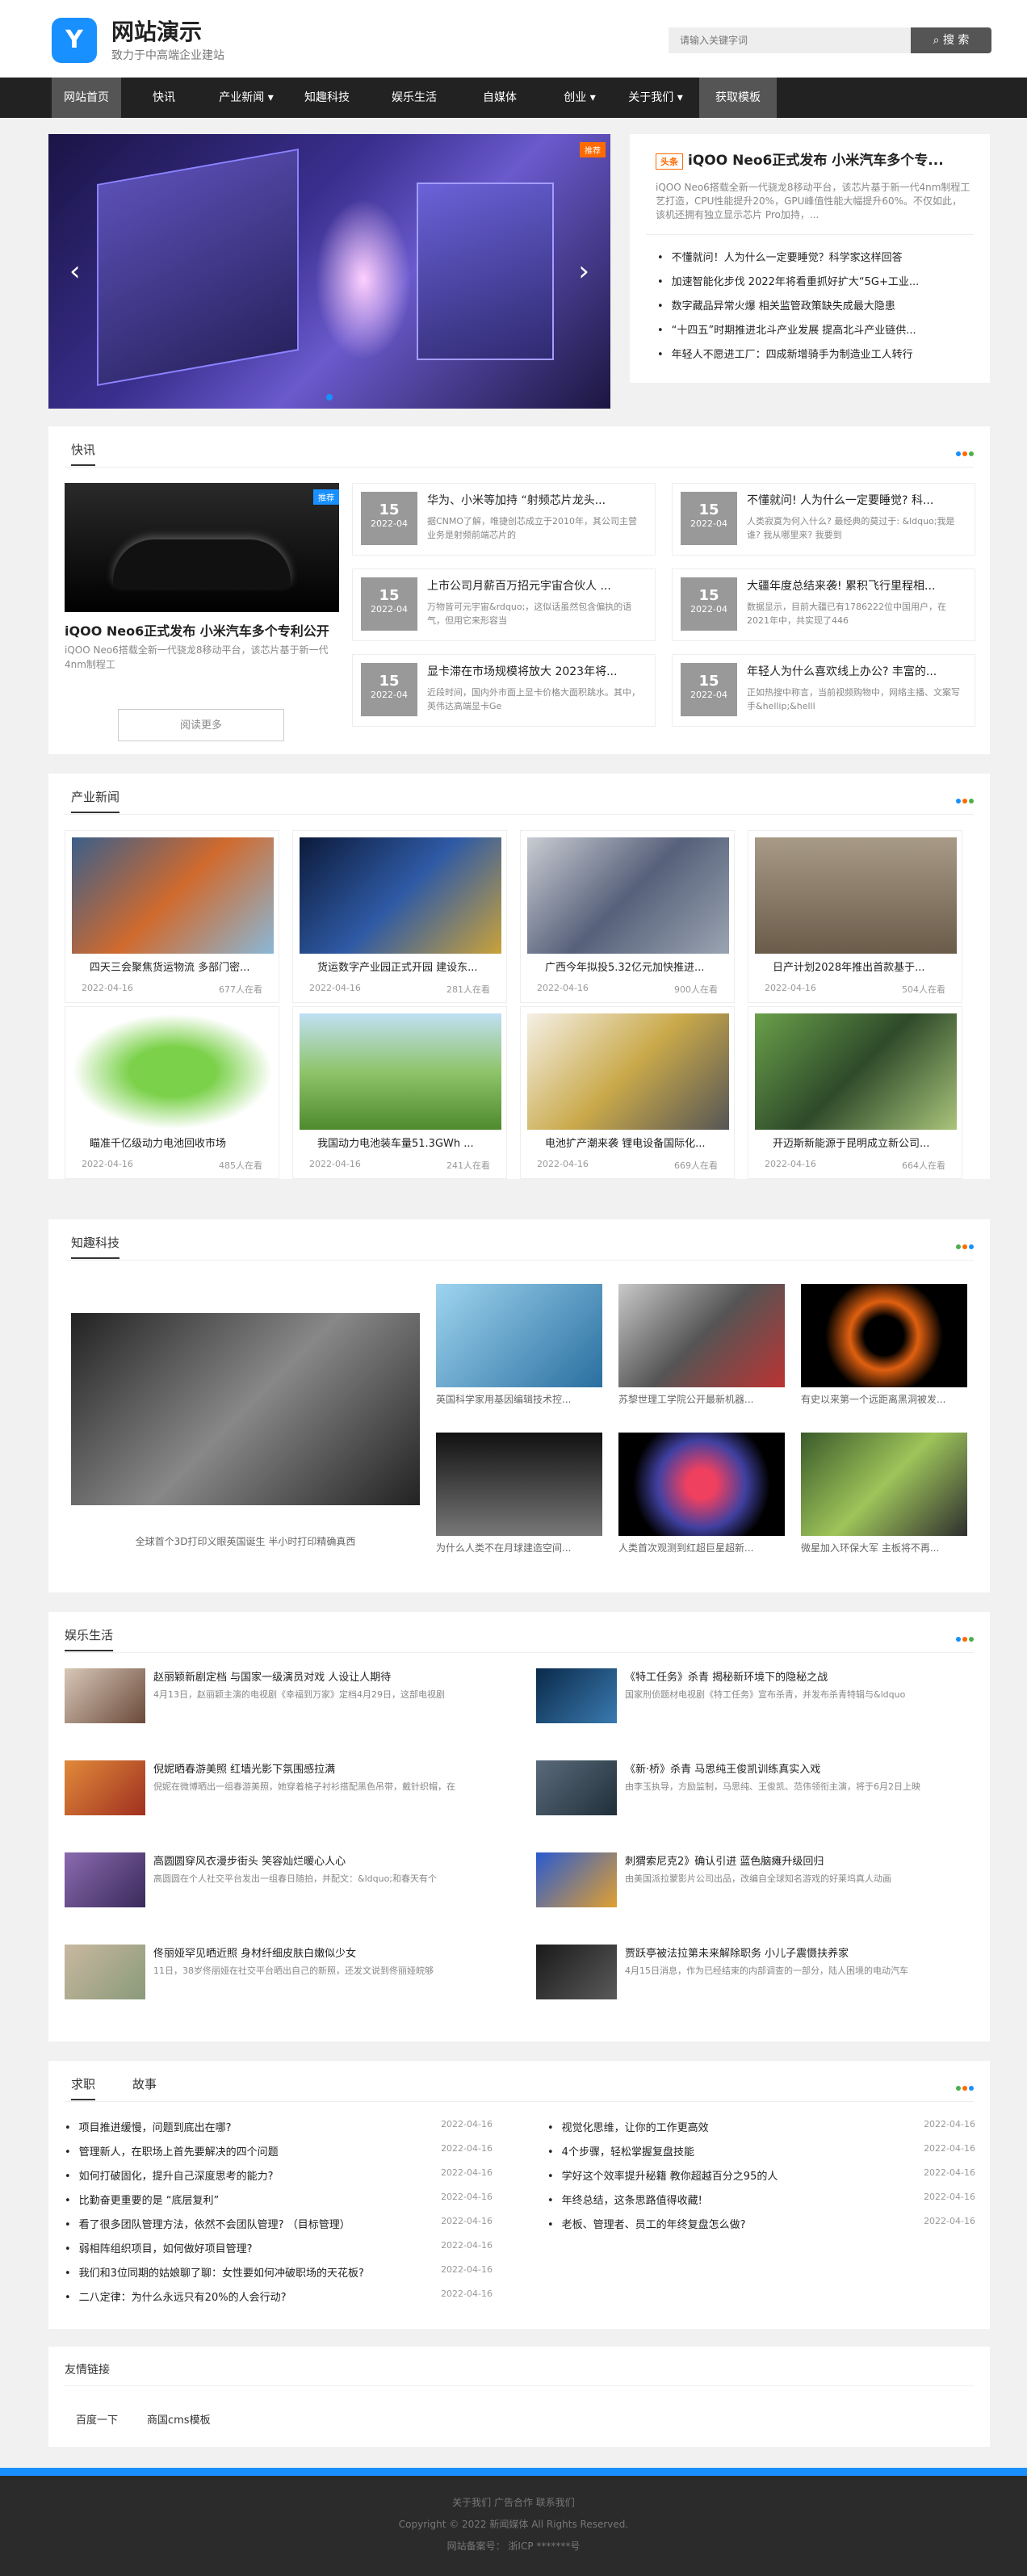 Image resolution: width=1027 pixels, height=2576 pixels. Describe the element at coordinates (172, 916) in the screenshot. I see `news-card: 四天三会聚焦货运物流 多部门密... 2022-04-16 677人在看` at that location.